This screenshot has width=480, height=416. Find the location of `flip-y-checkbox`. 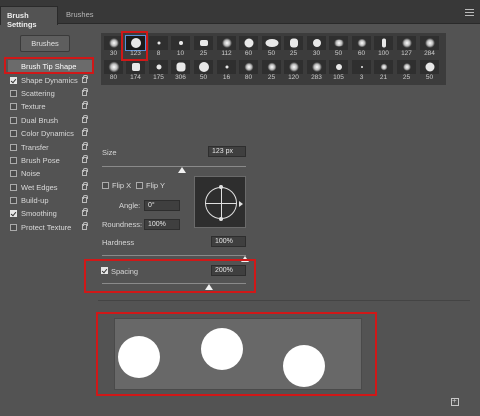

flip-y-checkbox is located at coordinates (139, 185).